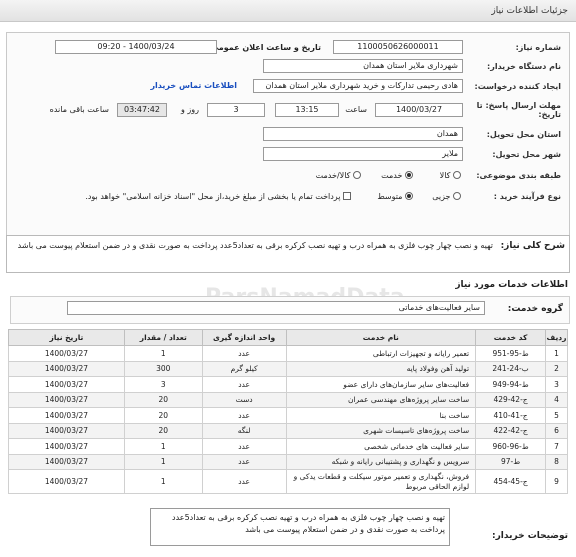 The width and height of the screenshot is (576, 557). I want to click on service-group-box: گروه خدمت: سایر فعالیت‌های خدماتی, so click(290, 310).